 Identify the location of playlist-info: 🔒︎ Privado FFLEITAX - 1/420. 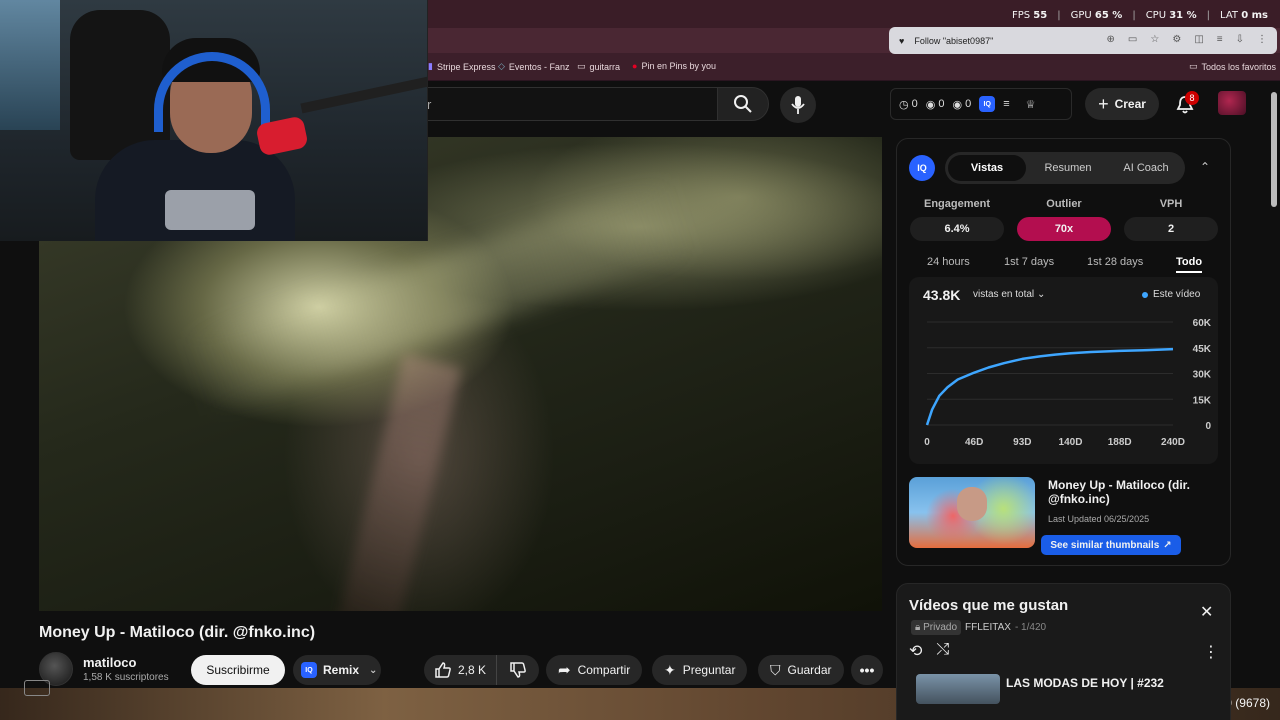
(978, 627).